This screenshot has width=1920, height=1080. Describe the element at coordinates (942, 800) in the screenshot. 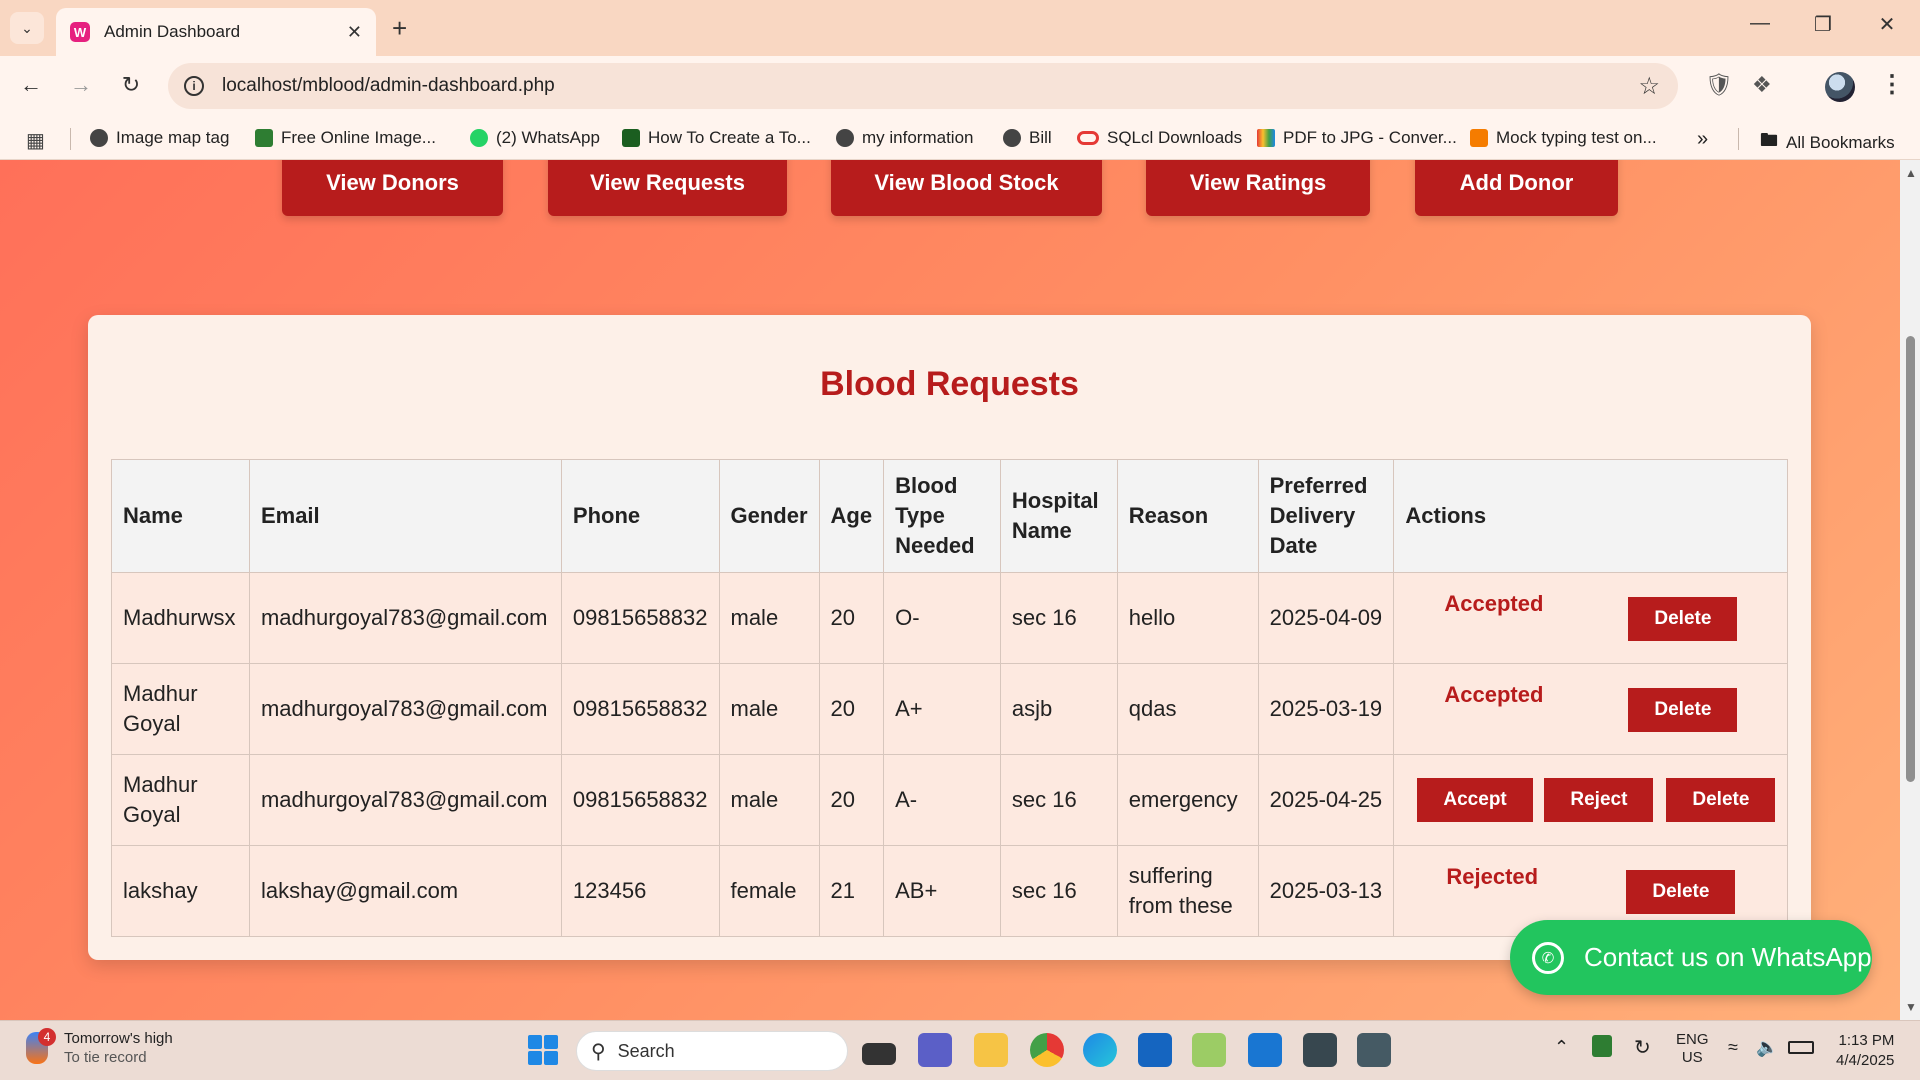

I see `cell-blood-type: A-` at that location.